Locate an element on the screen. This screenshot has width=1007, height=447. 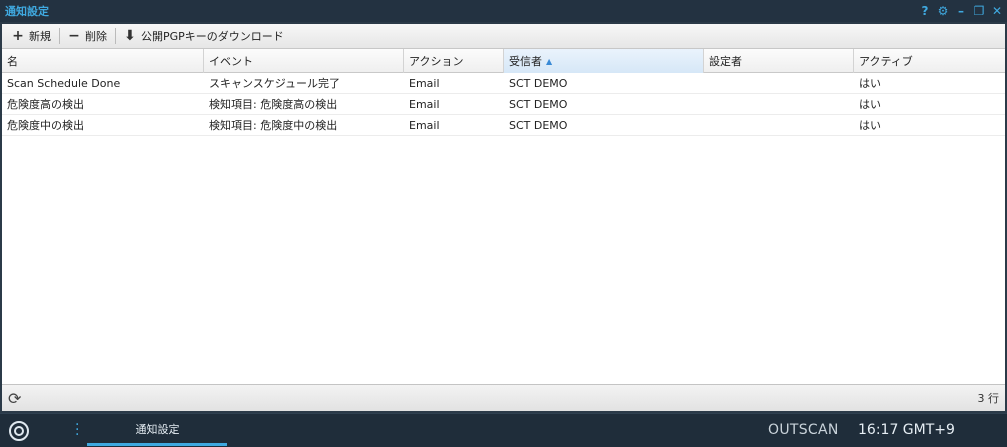
row-count: 3 行 is located at coordinates (988, 398).